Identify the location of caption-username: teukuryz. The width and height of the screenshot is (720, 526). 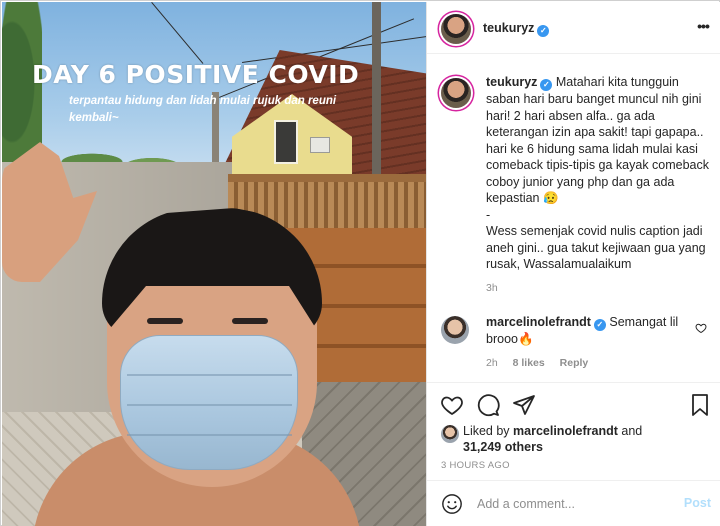
(511, 82).